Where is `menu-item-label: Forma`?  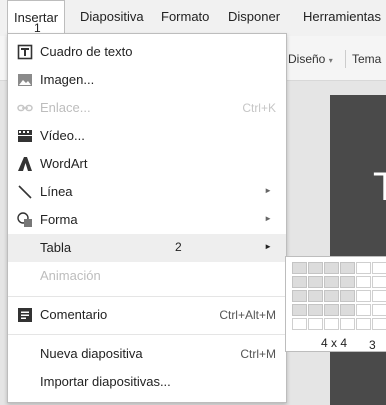 menu-item-label: Forma is located at coordinates (59, 219).